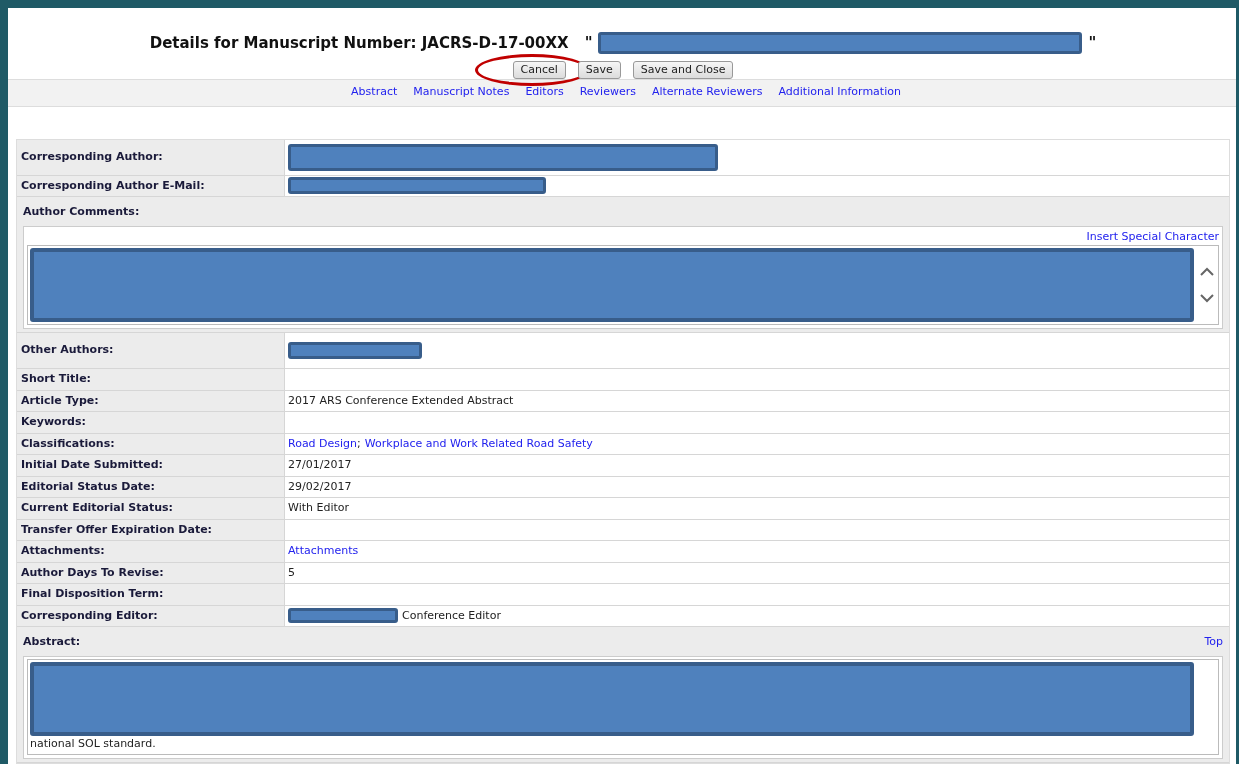 The image size is (1239, 764). Describe the element at coordinates (461, 92) in the screenshot. I see `nav-link: Manuscript Notes` at that location.